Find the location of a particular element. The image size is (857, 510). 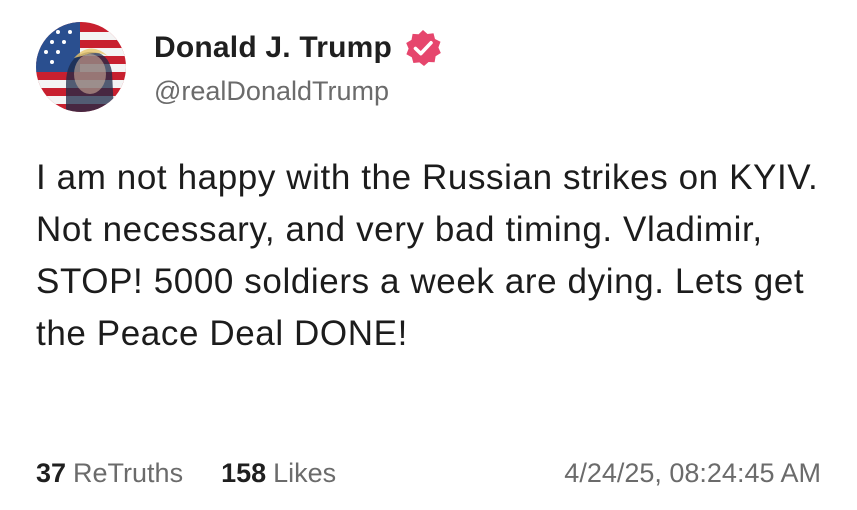

name-row: Donald J. Trump is located at coordinates (298, 48).